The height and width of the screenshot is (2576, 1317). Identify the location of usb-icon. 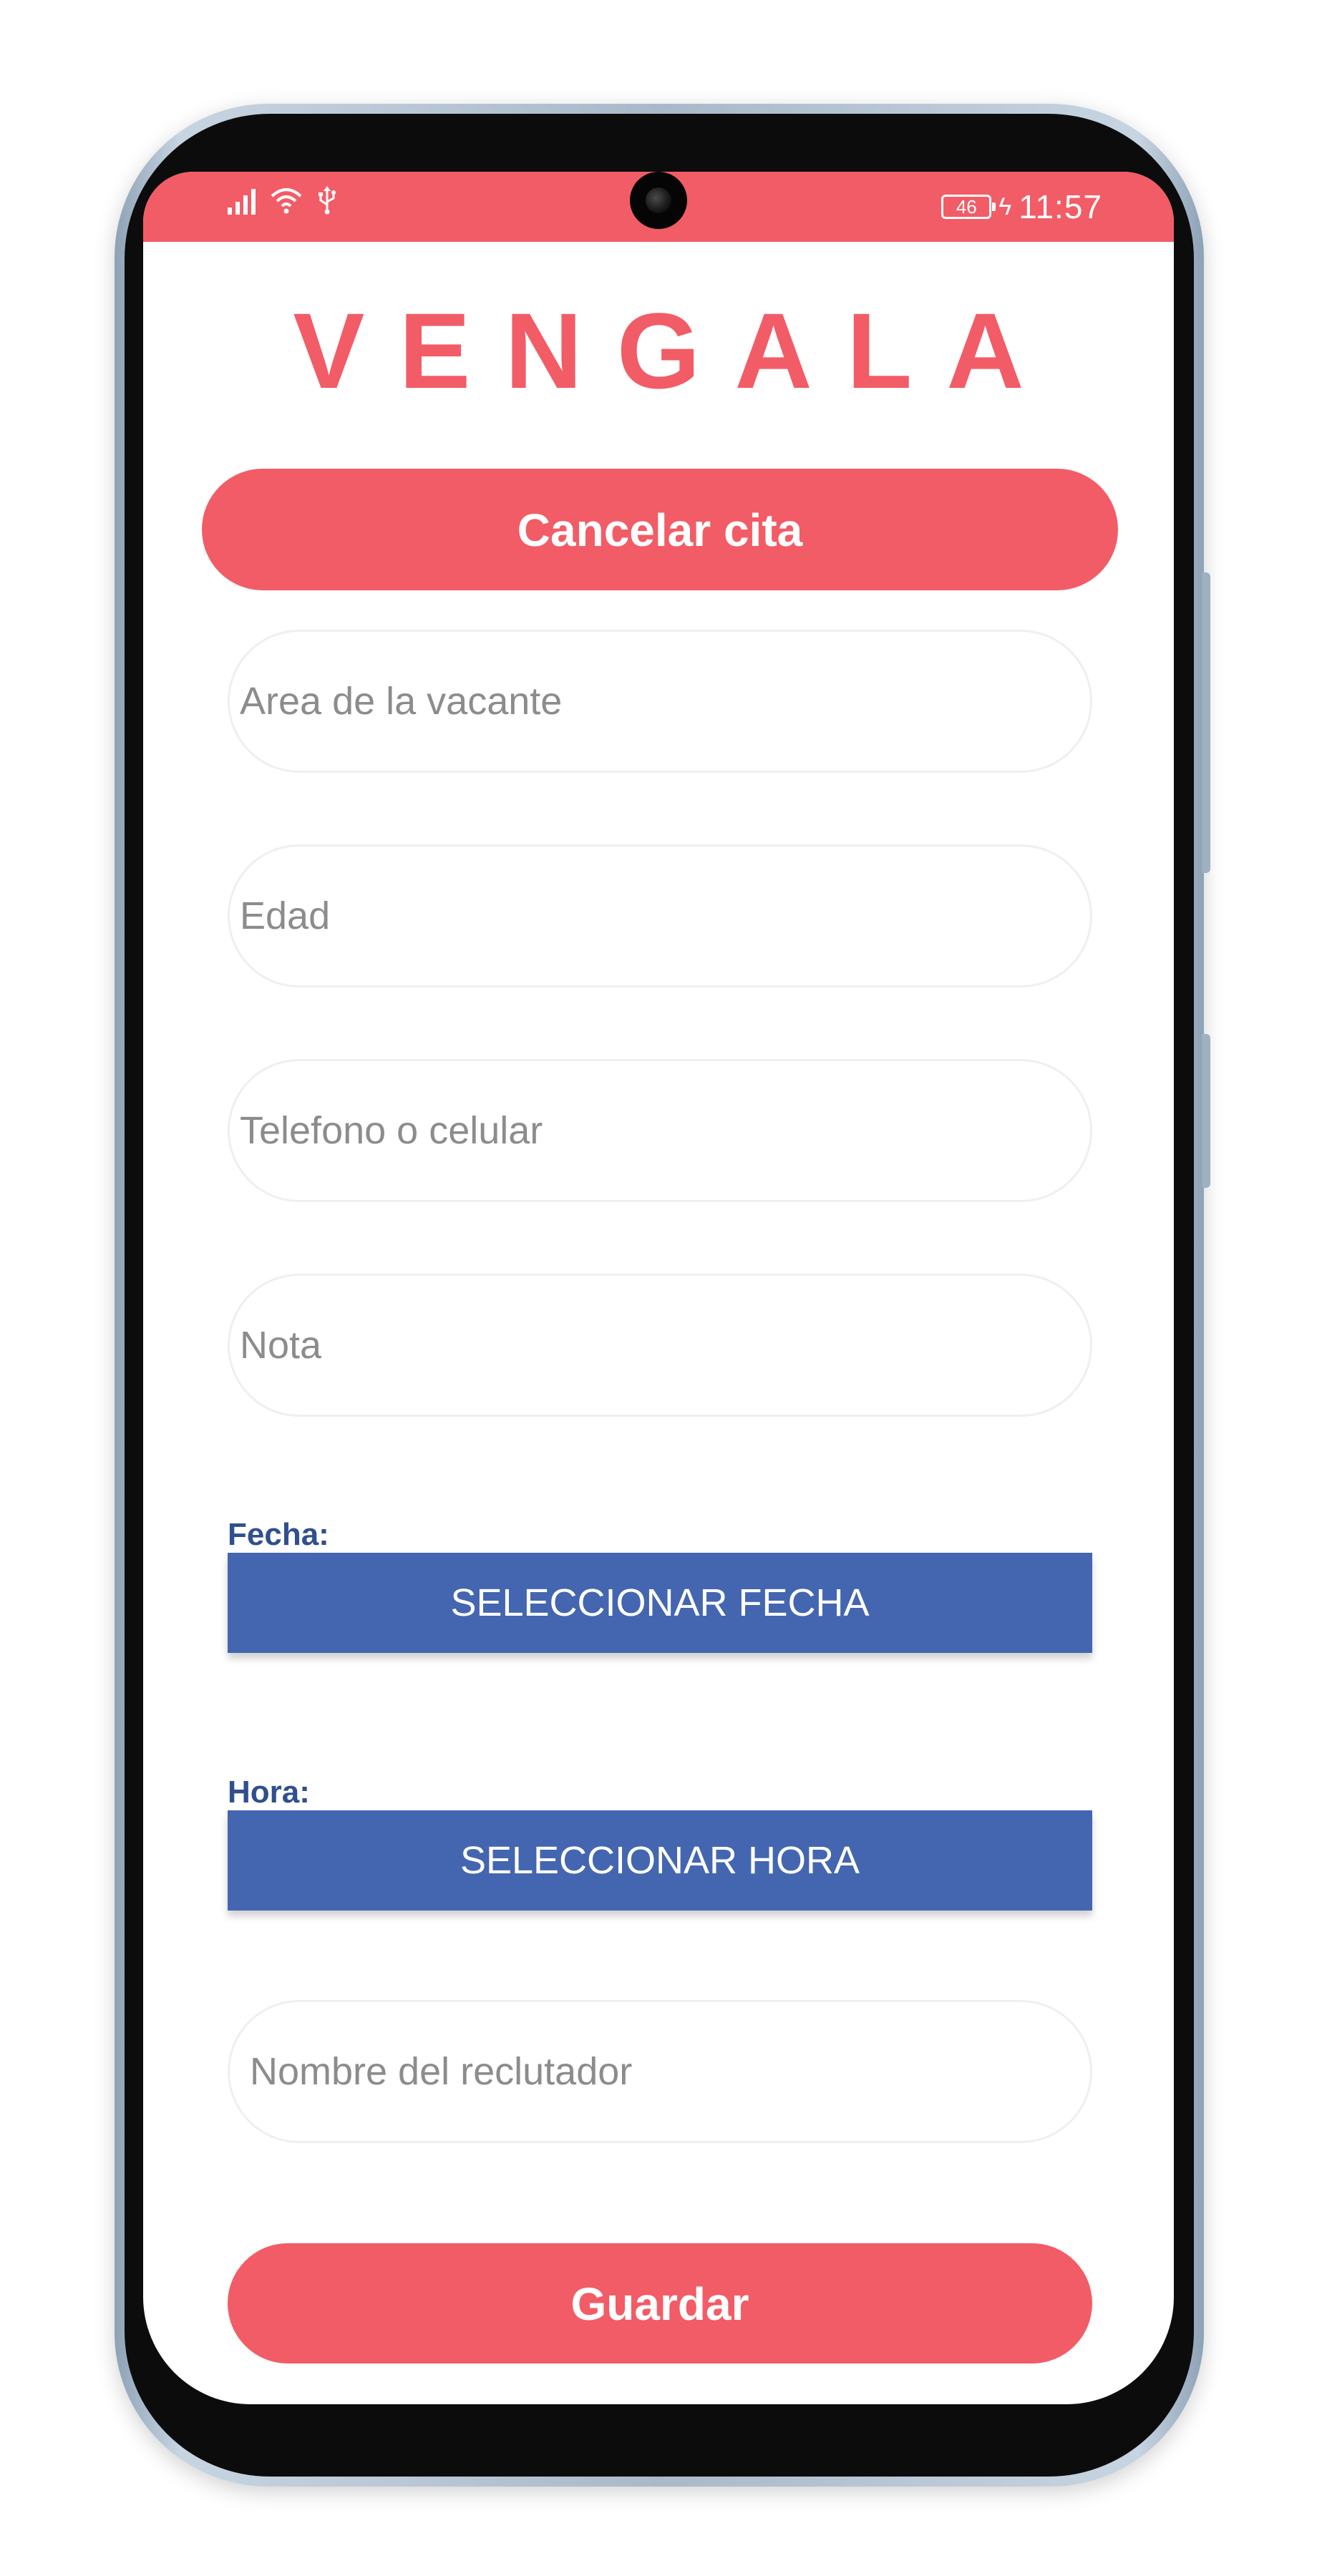
(327, 200).